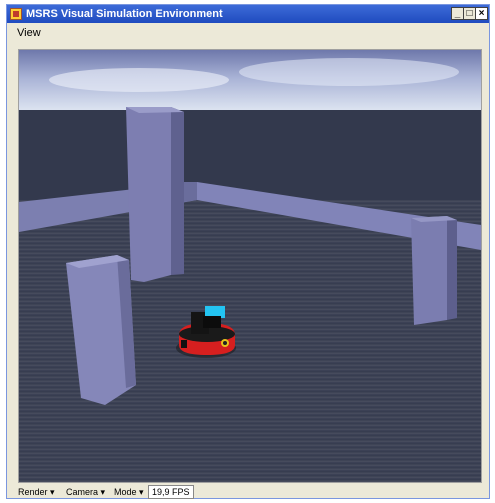 Image resolution: width=495 pixels, height=503 pixels. What do you see at coordinates (16, 14) in the screenshot?
I see `app-icon` at bounding box center [16, 14].